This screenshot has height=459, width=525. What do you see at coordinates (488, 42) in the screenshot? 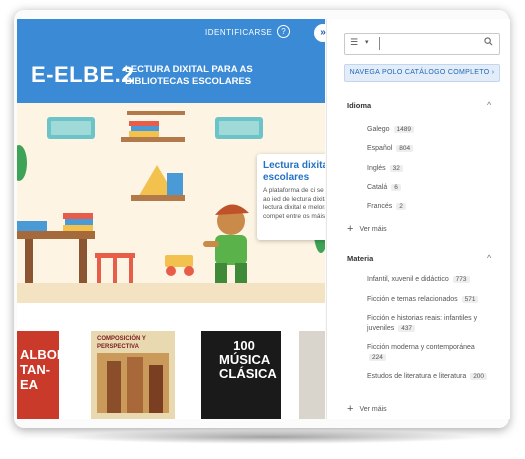
I see `search-icon` at bounding box center [488, 42].